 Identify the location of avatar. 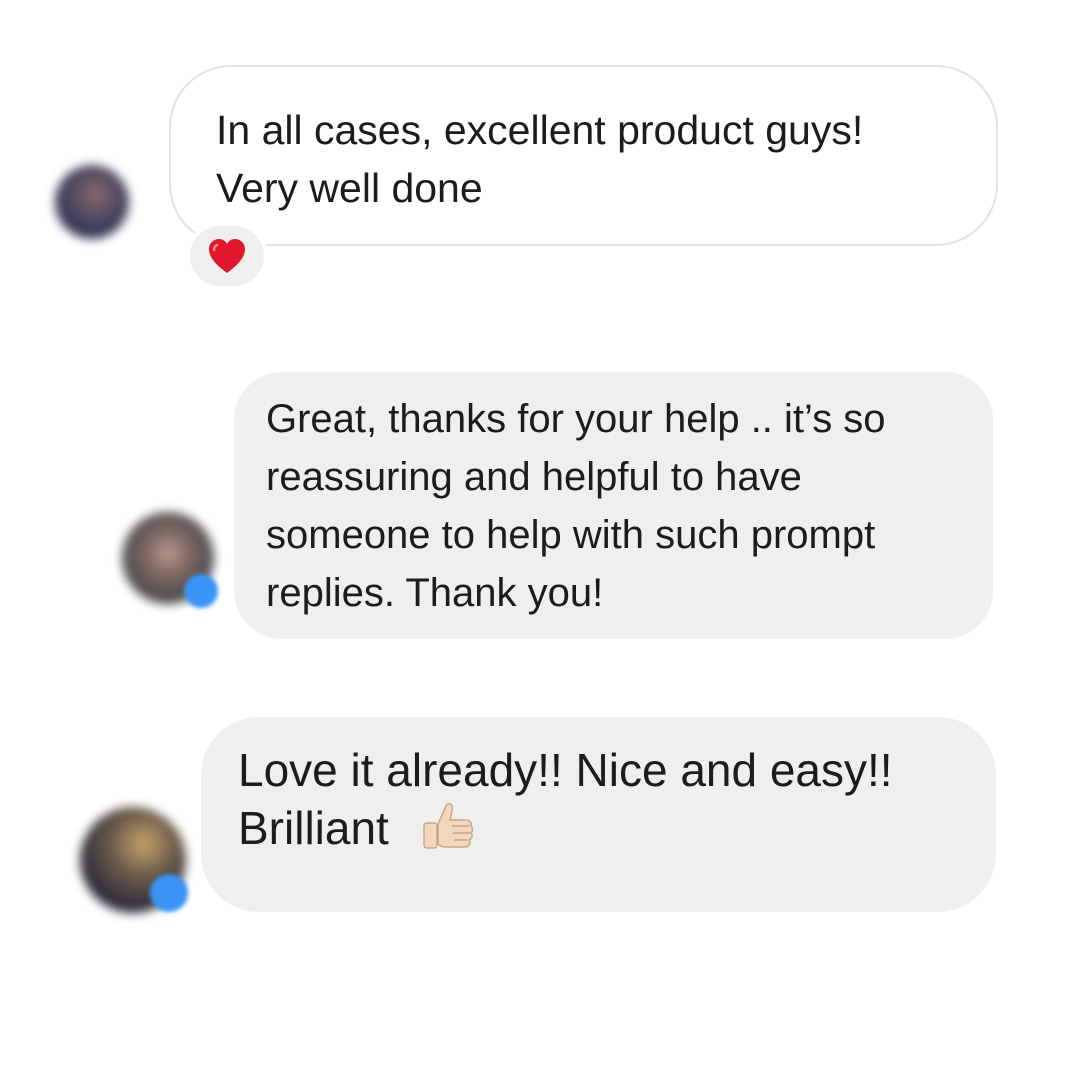
(92, 202).